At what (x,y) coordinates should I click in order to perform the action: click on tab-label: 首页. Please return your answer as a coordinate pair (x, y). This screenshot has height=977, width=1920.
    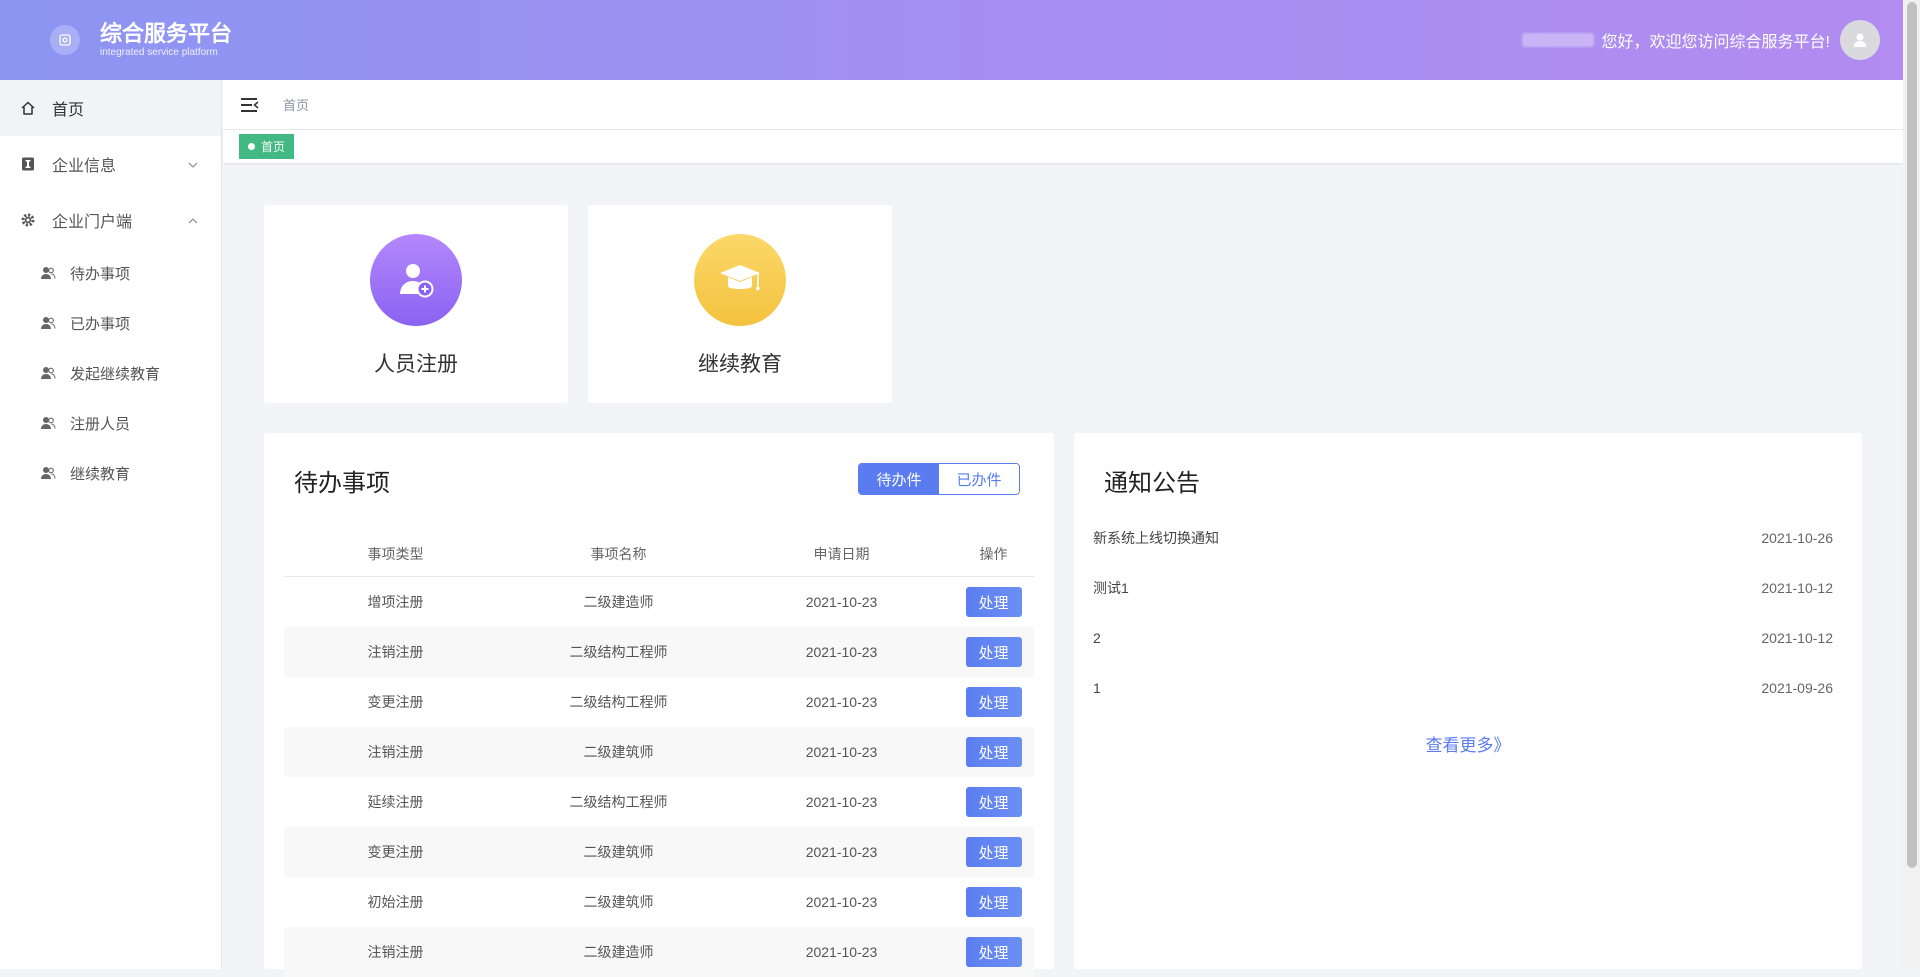
    Looking at the image, I should click on (273, 147).